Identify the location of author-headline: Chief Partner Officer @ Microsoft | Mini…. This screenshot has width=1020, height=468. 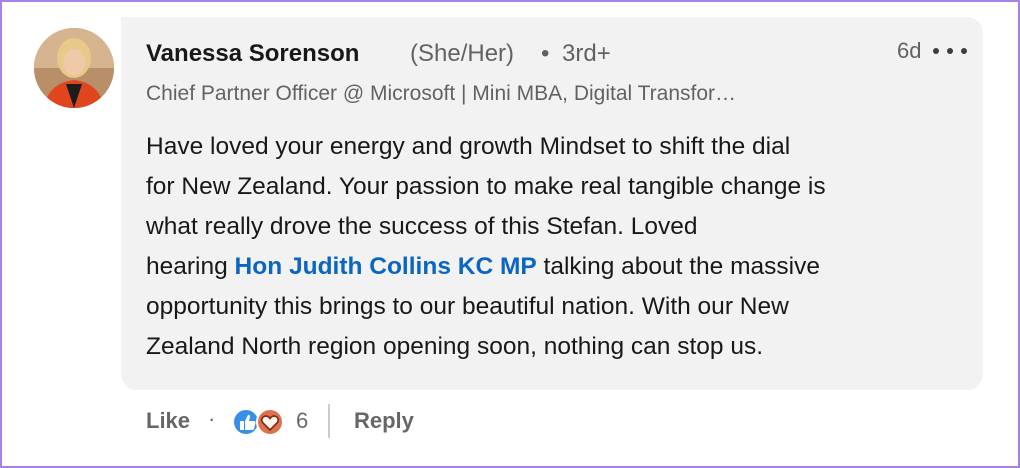
(441, 93).